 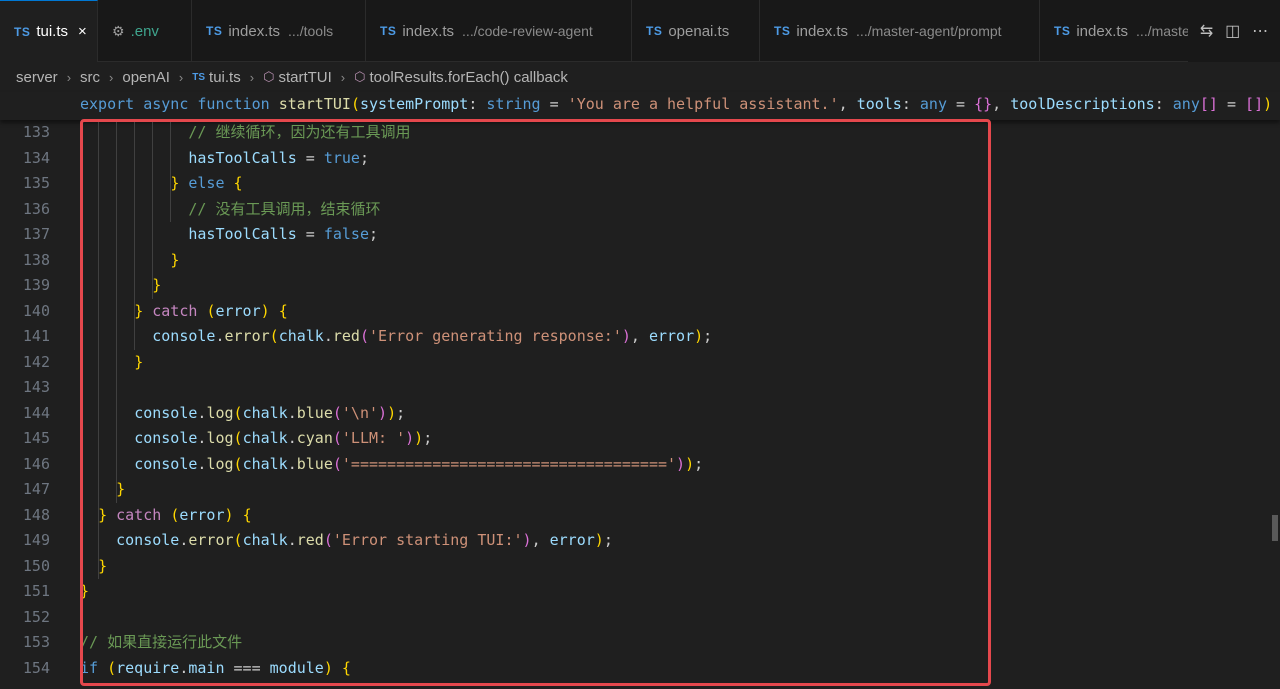 I want to click on breadcrumb-item-file: TS tui.ts, so click(x=216, y=77).